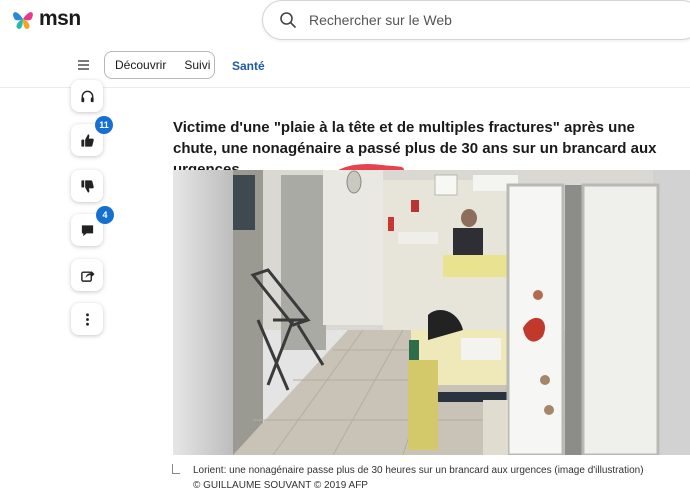 Image resolution: width=690 pixels, height=500 pixels. Describe the element at coordinates (140, 65) in the screenshot. I see `tab-decouvrir: Découvrir` at that location.